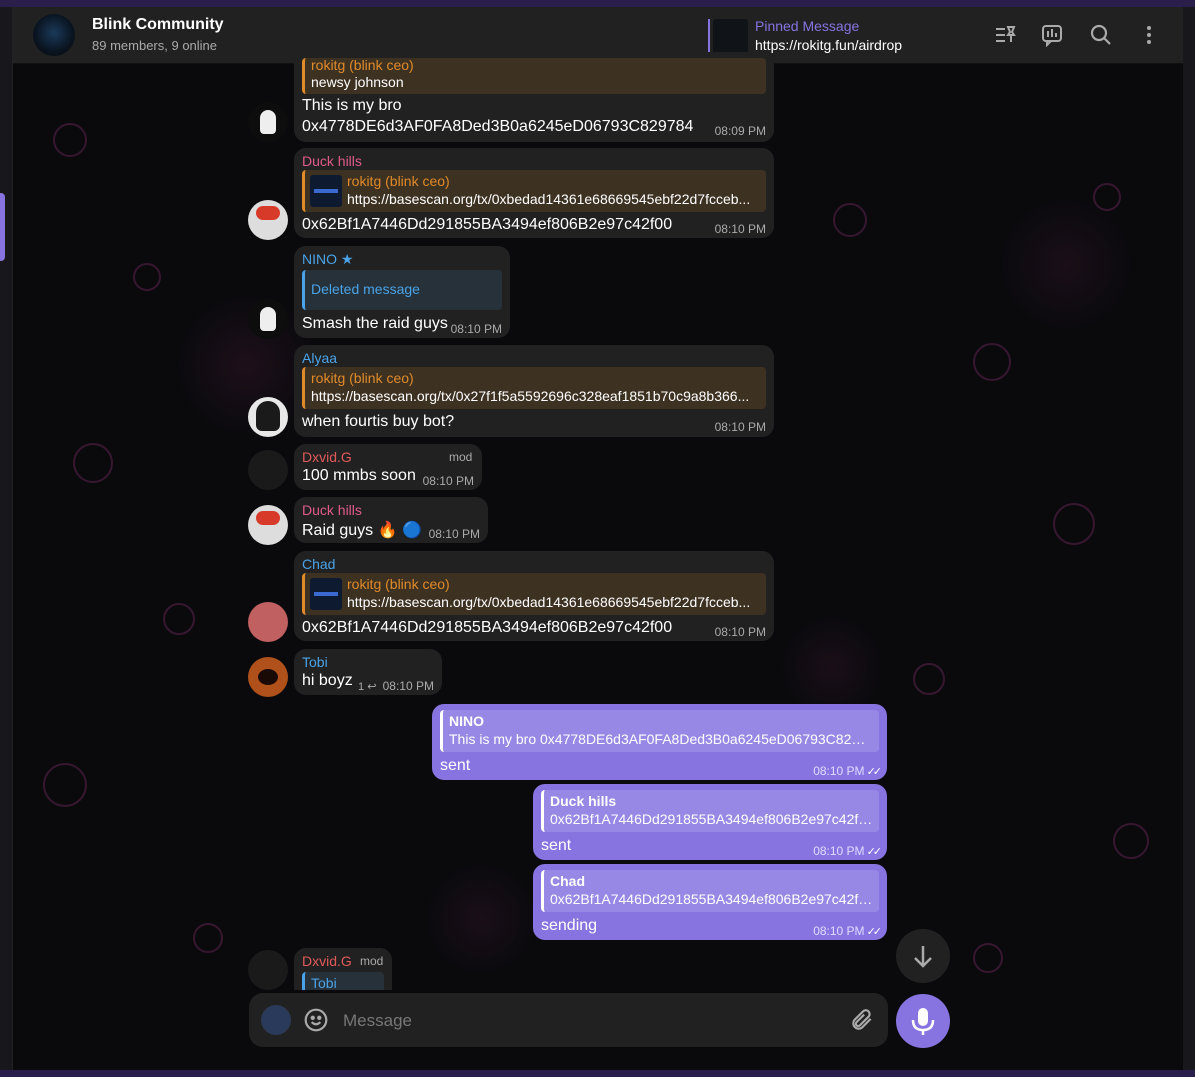 The width and height of the screenshot is (1195, 1077). What do you see at coordinates (391, 520) in the screenshot?
I see `message-bubble: Duck hills Raid guys 🔥 🔵 08:10 PM` at bounding box center [391, 520].